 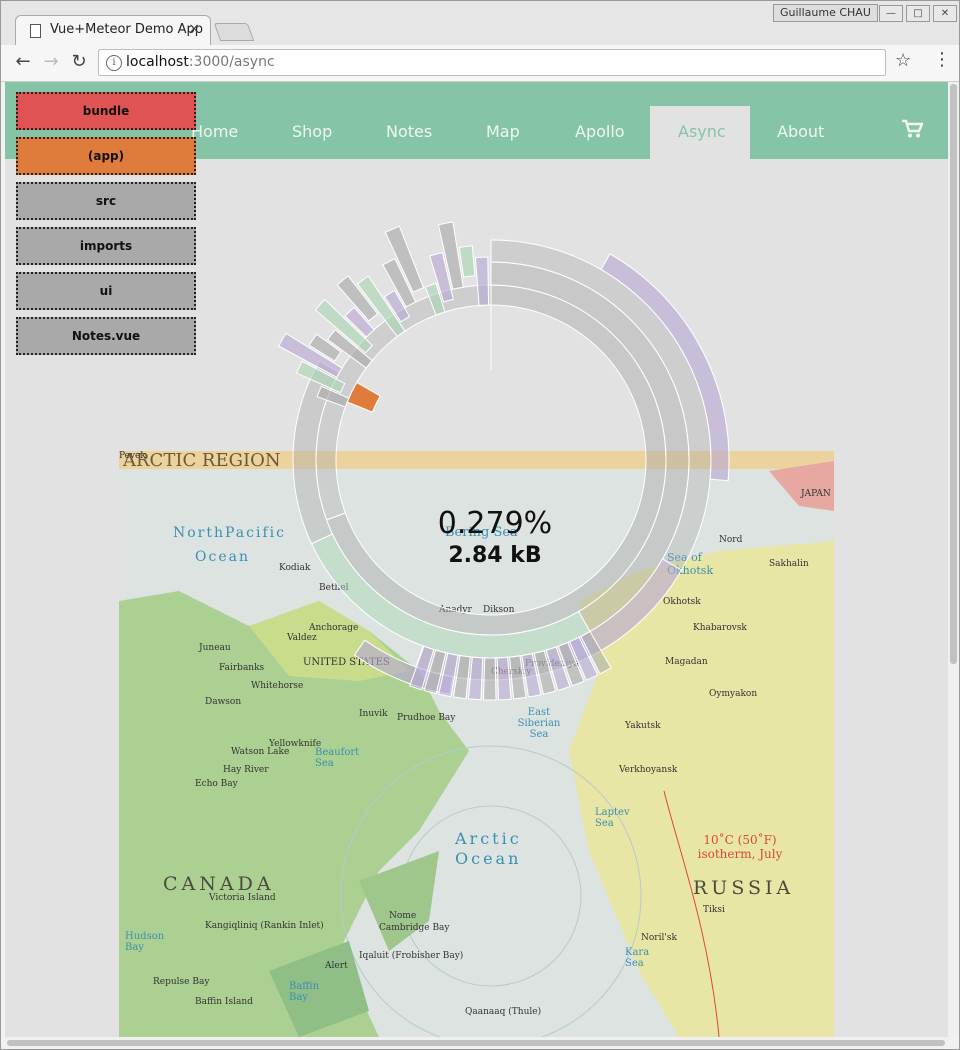 I want to click on browser-menu-icon: ⋮, so click(x=942, y=59).